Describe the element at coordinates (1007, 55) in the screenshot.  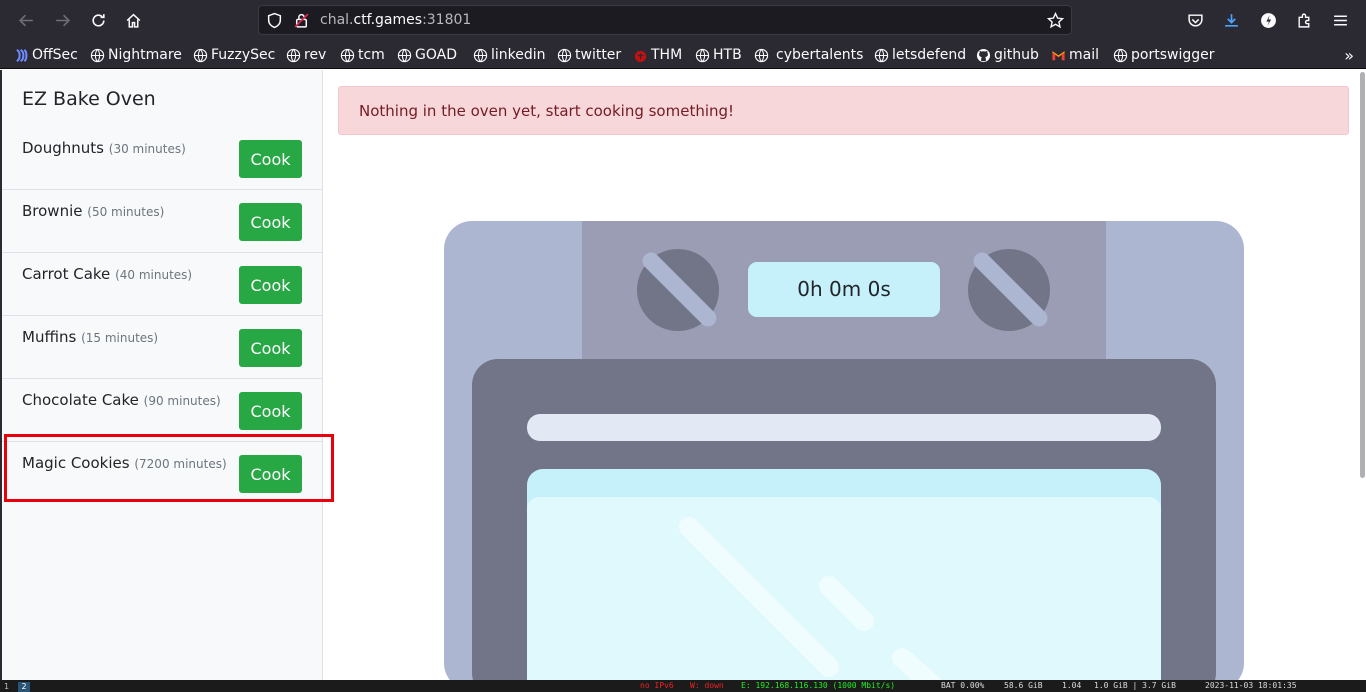
I see `bookmark-github: github` at that location.